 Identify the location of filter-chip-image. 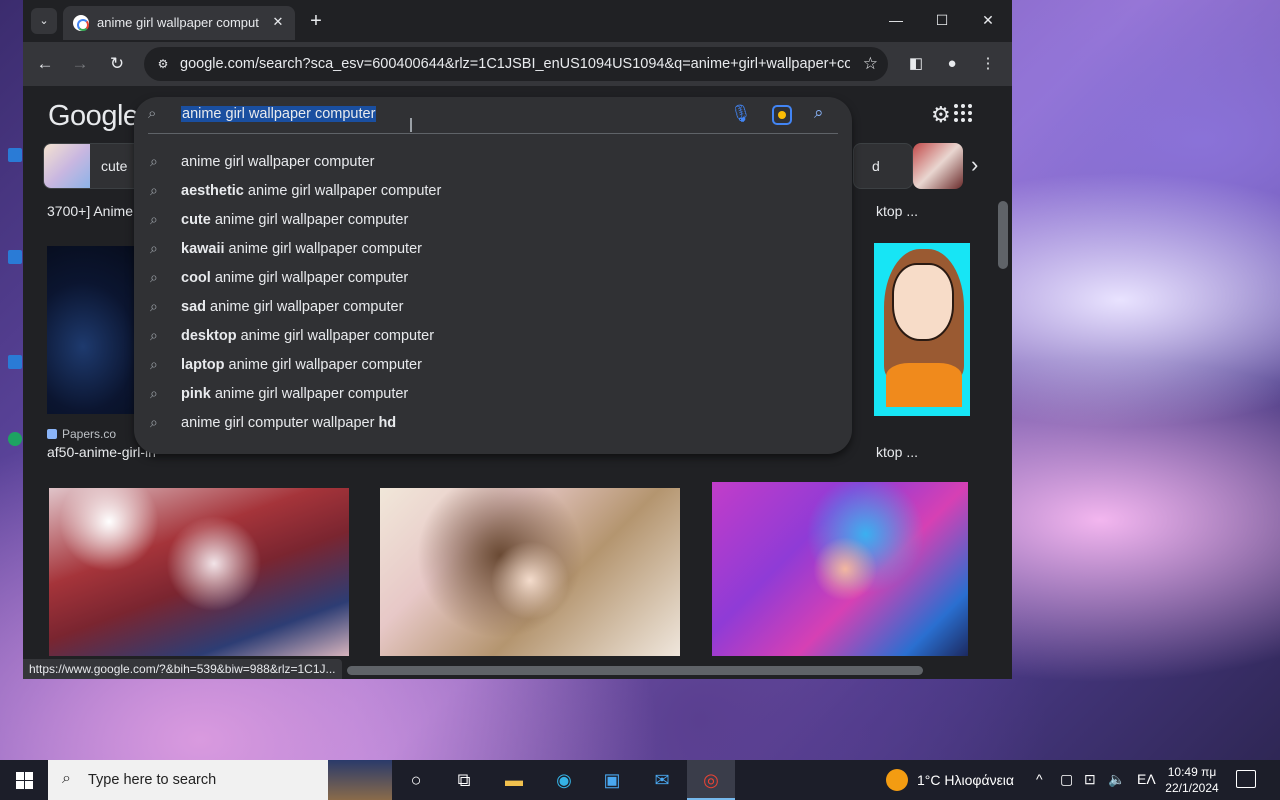
(938, 166).